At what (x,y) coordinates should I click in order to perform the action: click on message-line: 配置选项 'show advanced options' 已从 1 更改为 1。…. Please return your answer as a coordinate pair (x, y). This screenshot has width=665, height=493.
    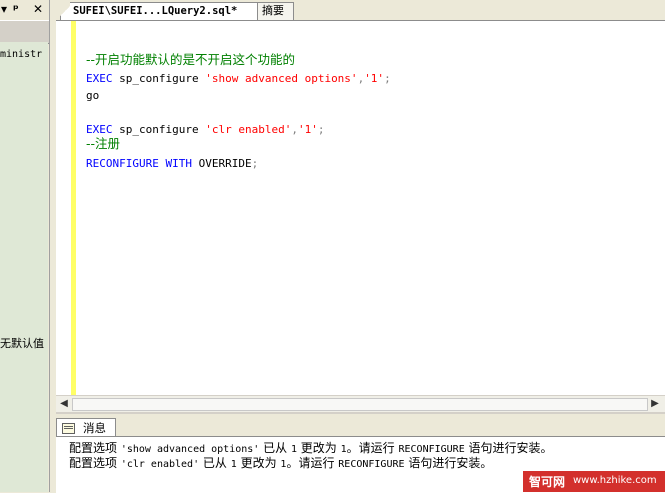
    Looking at the image, I should click on (311, 448).